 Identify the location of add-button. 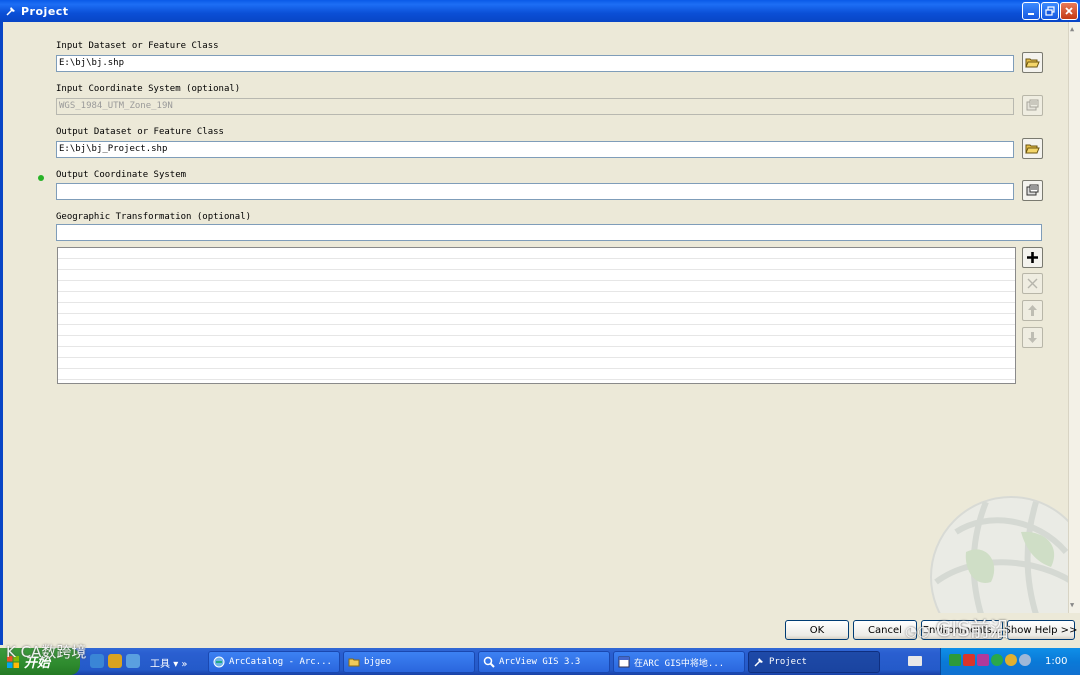
(1032, 257).